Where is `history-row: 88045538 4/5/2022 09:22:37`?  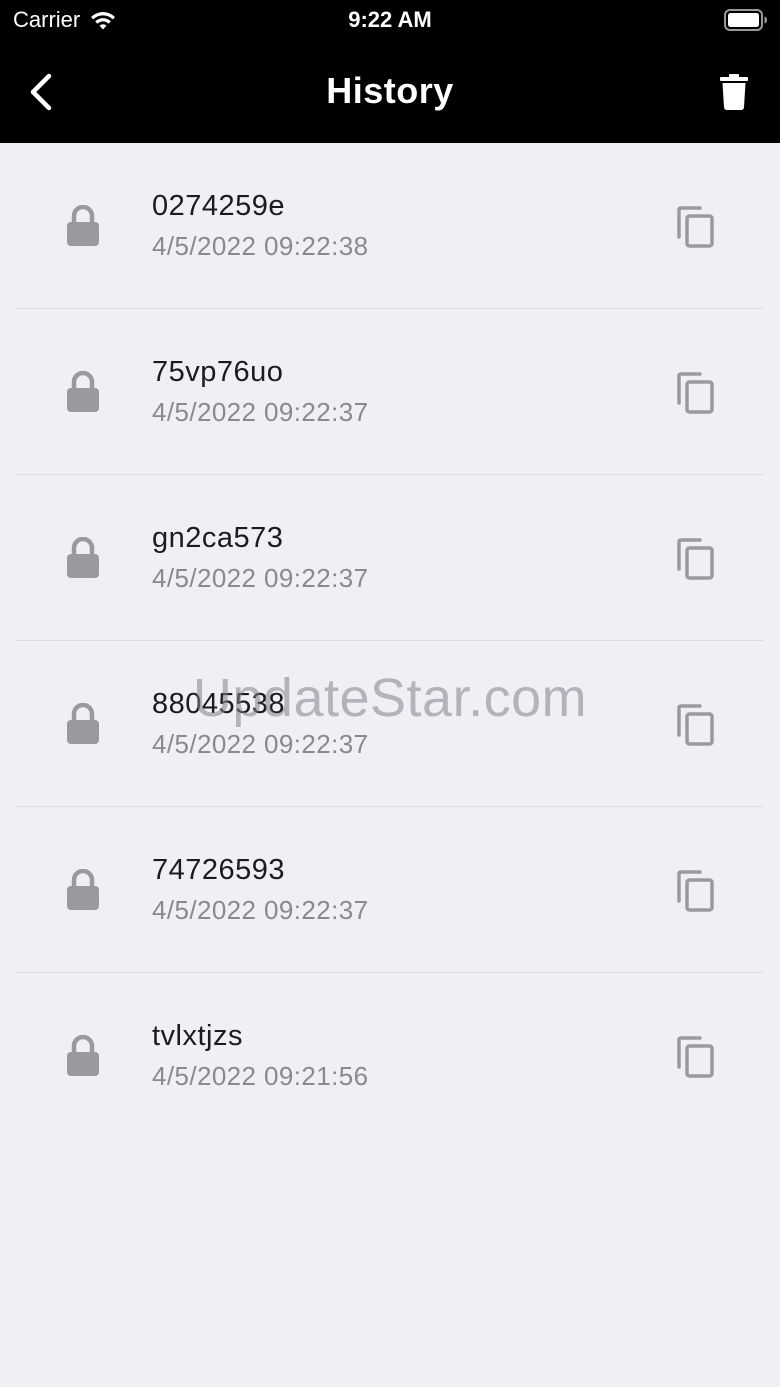 history-row: 88045538 4/5/2022 09:22:37 is located at coordinates (390, 724).